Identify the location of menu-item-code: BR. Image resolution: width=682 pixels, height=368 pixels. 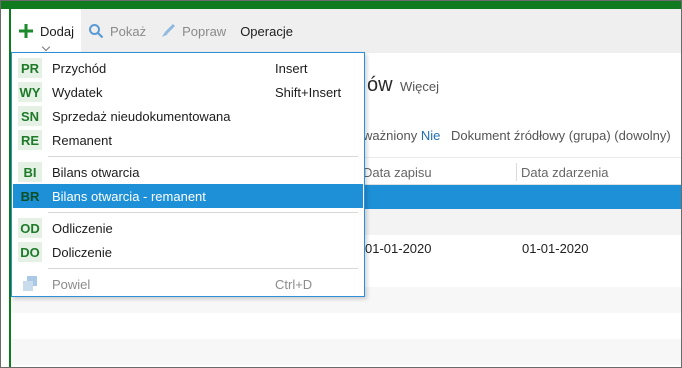
(30, 196).